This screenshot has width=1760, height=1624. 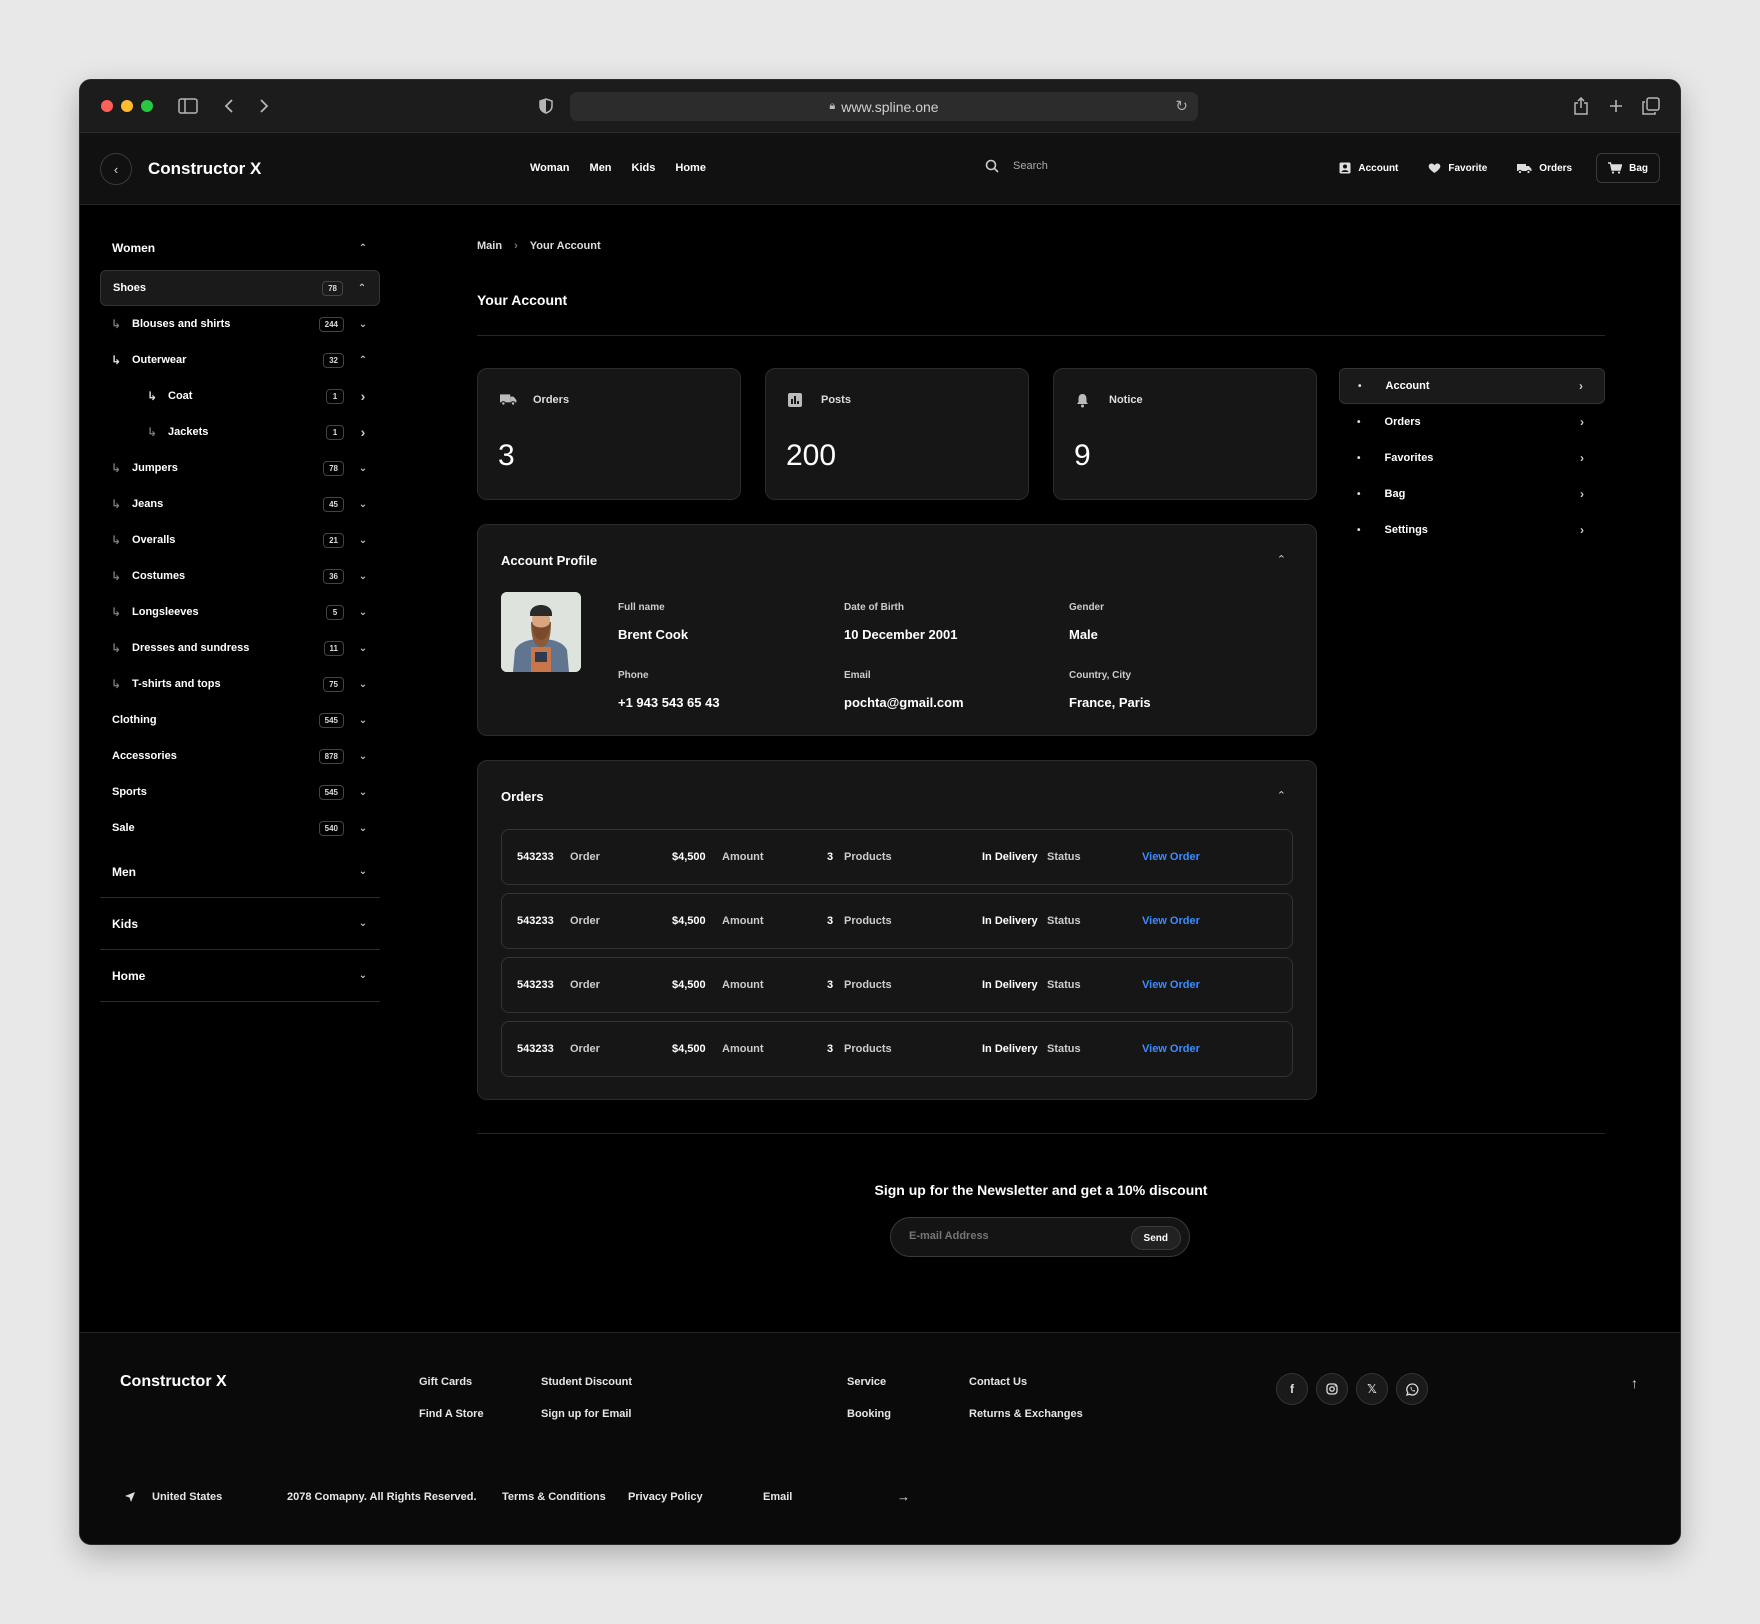 What do you see at coordinates (240, 612) in the screenshot?
I see `sidebar-item: ↳ Longsleeves 5 ⌄` at bounding box center [240, 612].